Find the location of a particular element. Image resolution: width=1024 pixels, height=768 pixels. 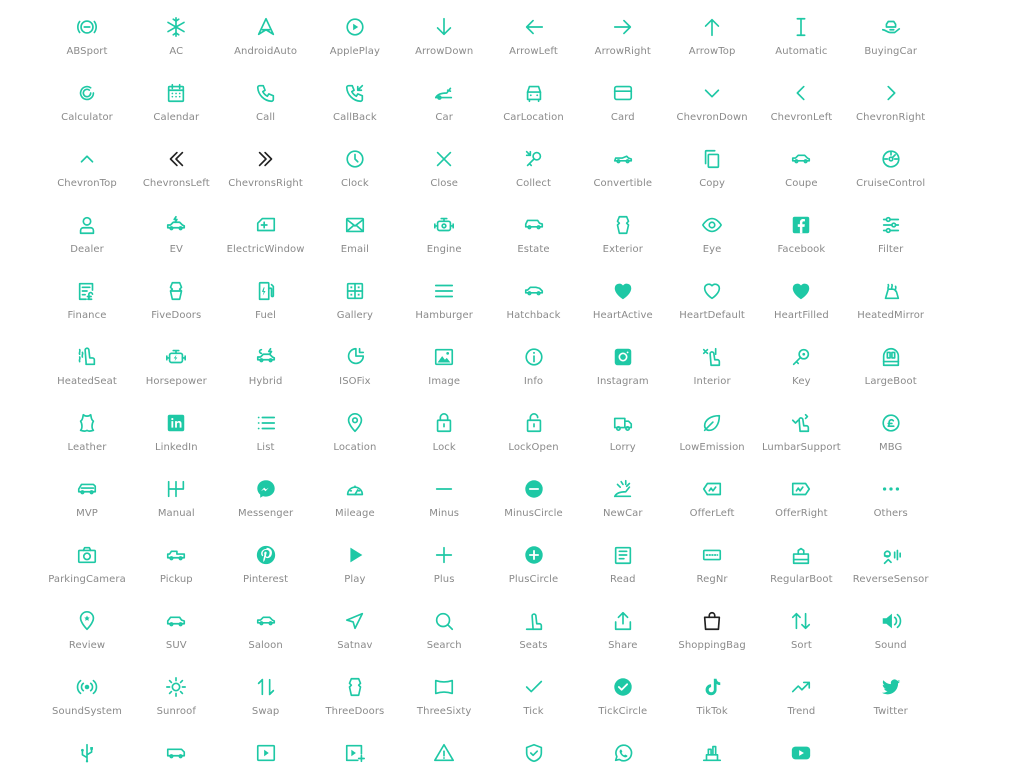

minus-circle-icon is located at coordinates (534, 489).